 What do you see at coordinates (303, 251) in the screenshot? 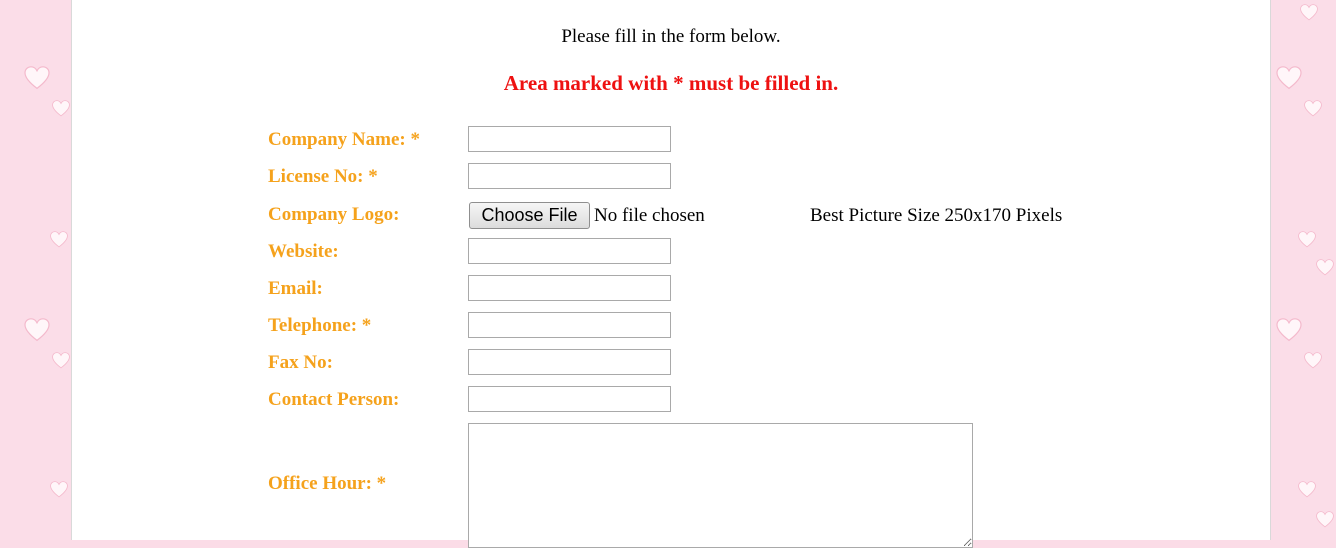
I see `website-label: Website:` at bounding box center [303, 251].